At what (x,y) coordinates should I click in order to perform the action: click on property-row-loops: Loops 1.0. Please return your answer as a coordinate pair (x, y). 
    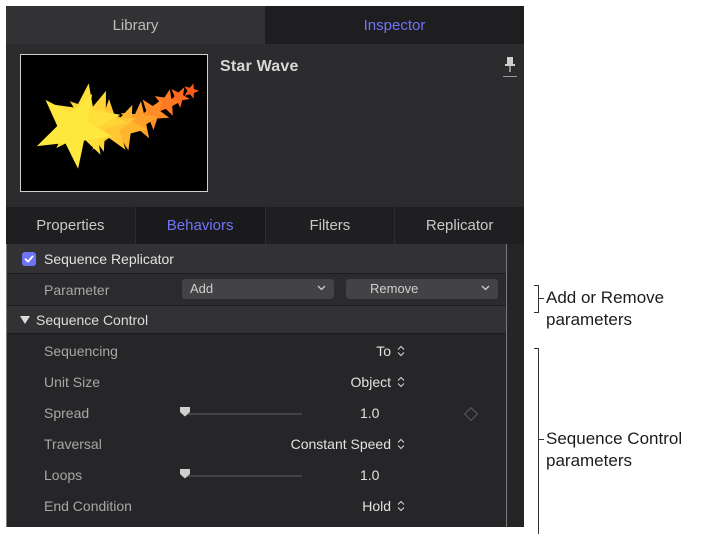
    Looking at the image, I should click on (256, 474).